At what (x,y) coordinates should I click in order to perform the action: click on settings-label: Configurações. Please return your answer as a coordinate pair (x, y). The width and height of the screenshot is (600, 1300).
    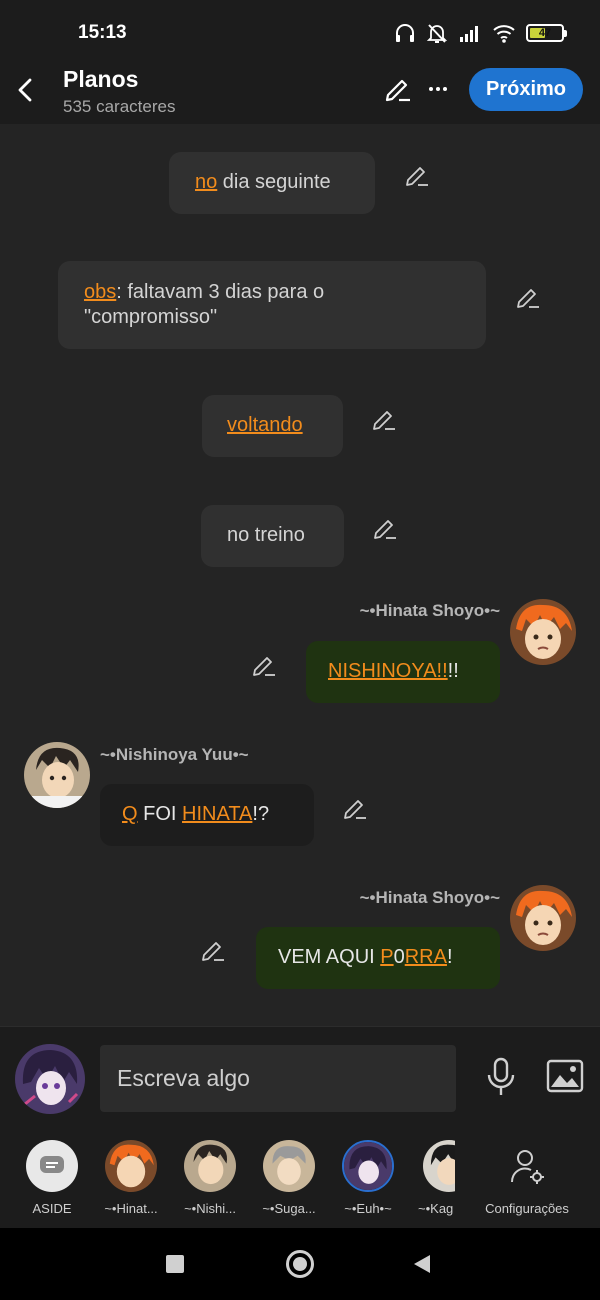
    Looking at the image, I should click on (527, 1208).